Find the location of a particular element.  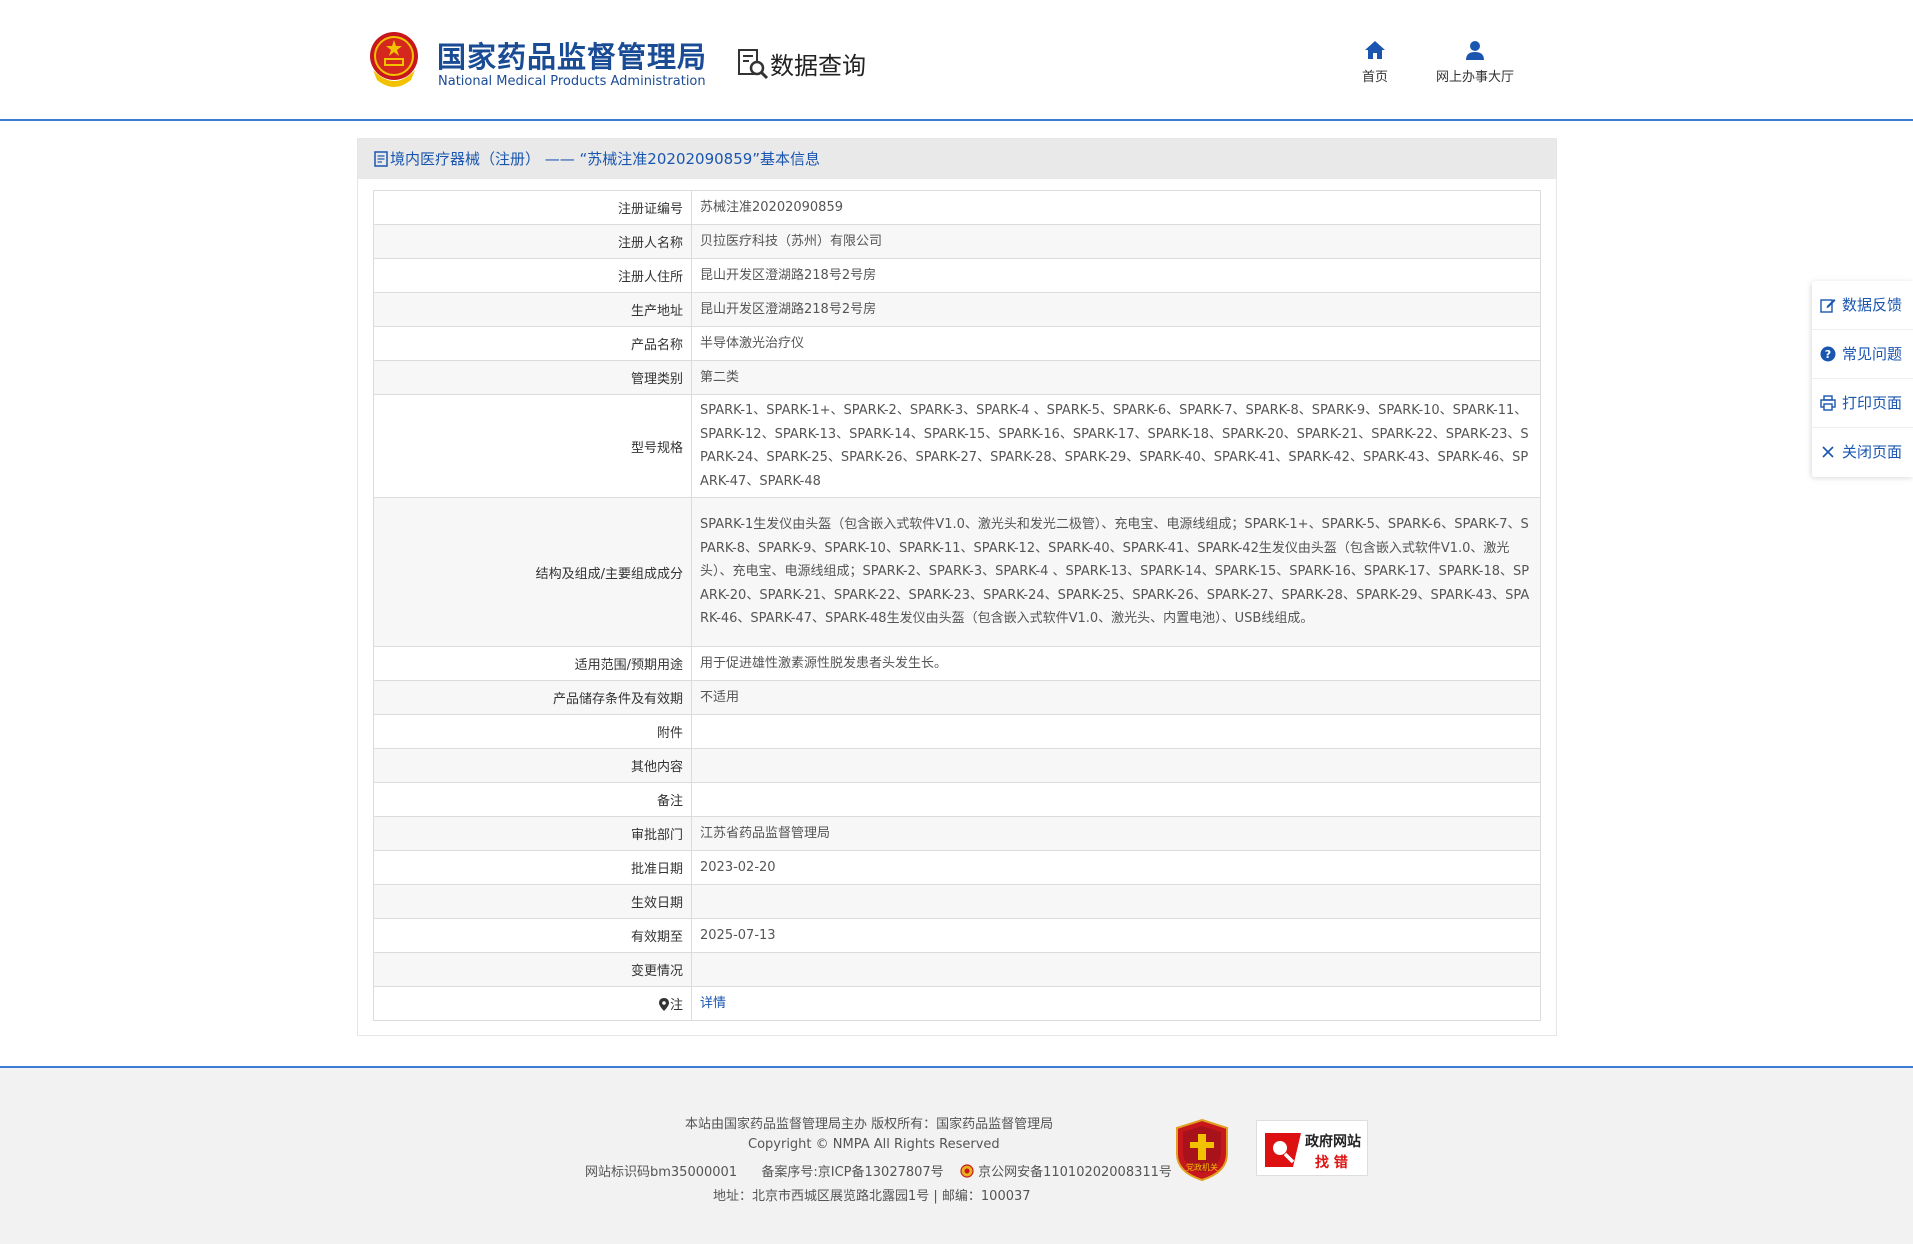

row-label: 生效日期 is located at coordinates (532, 901).